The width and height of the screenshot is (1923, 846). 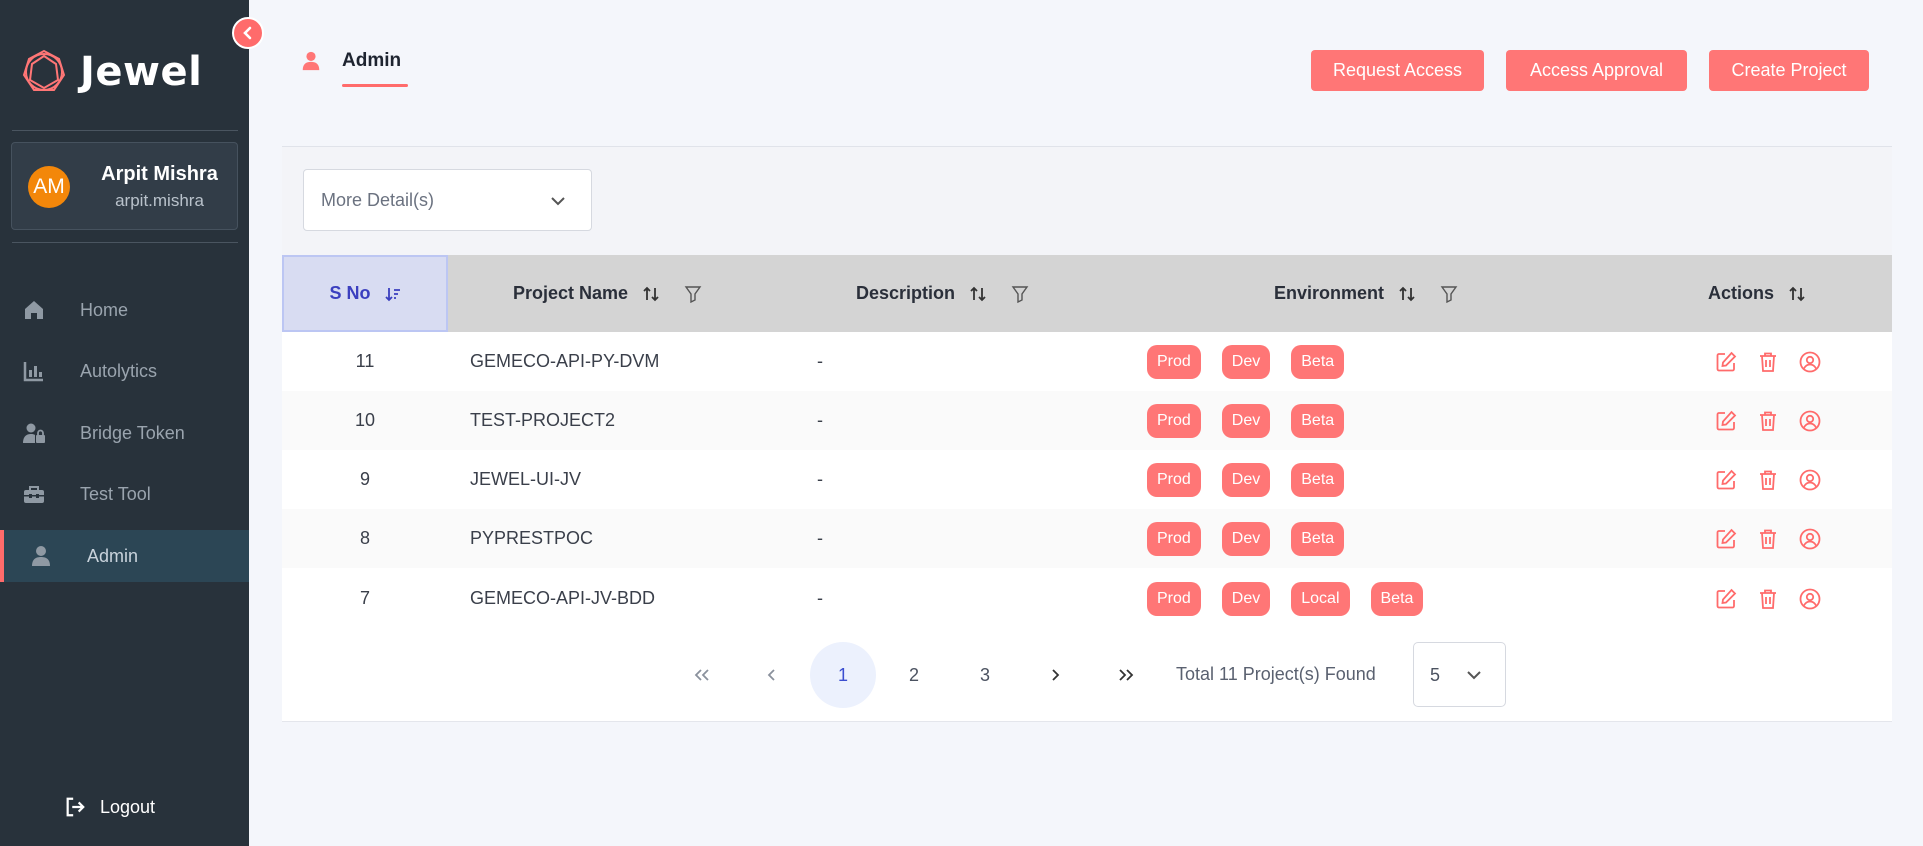 I want to click on column-header-project-name: Project Name, so click(x=607, y=293).